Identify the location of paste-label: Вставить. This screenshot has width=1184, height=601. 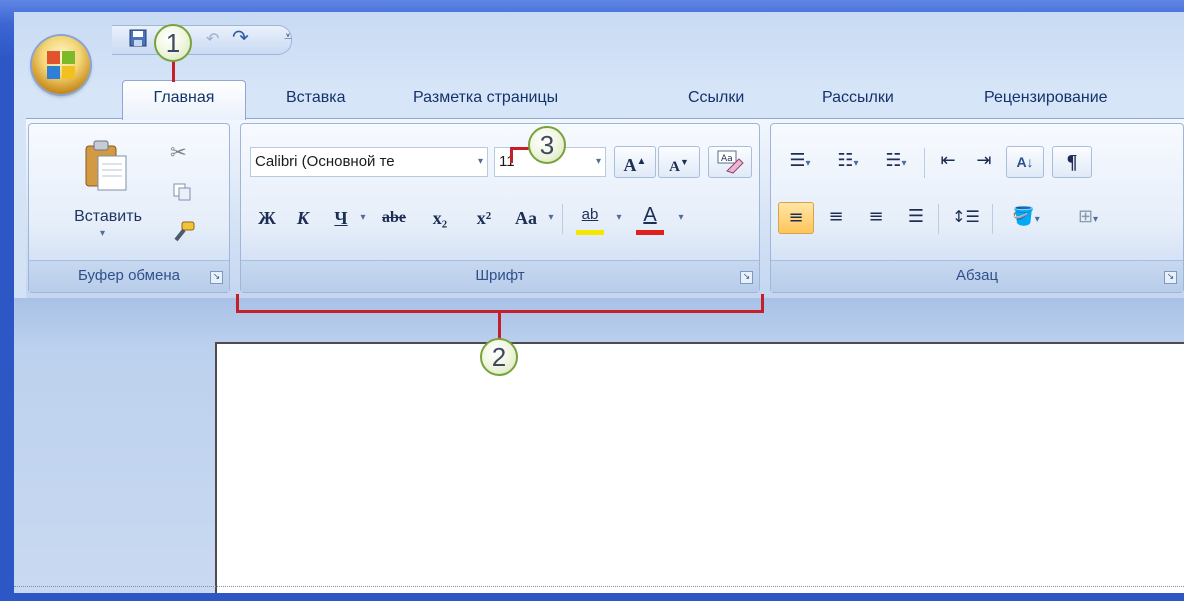
(108, 216).